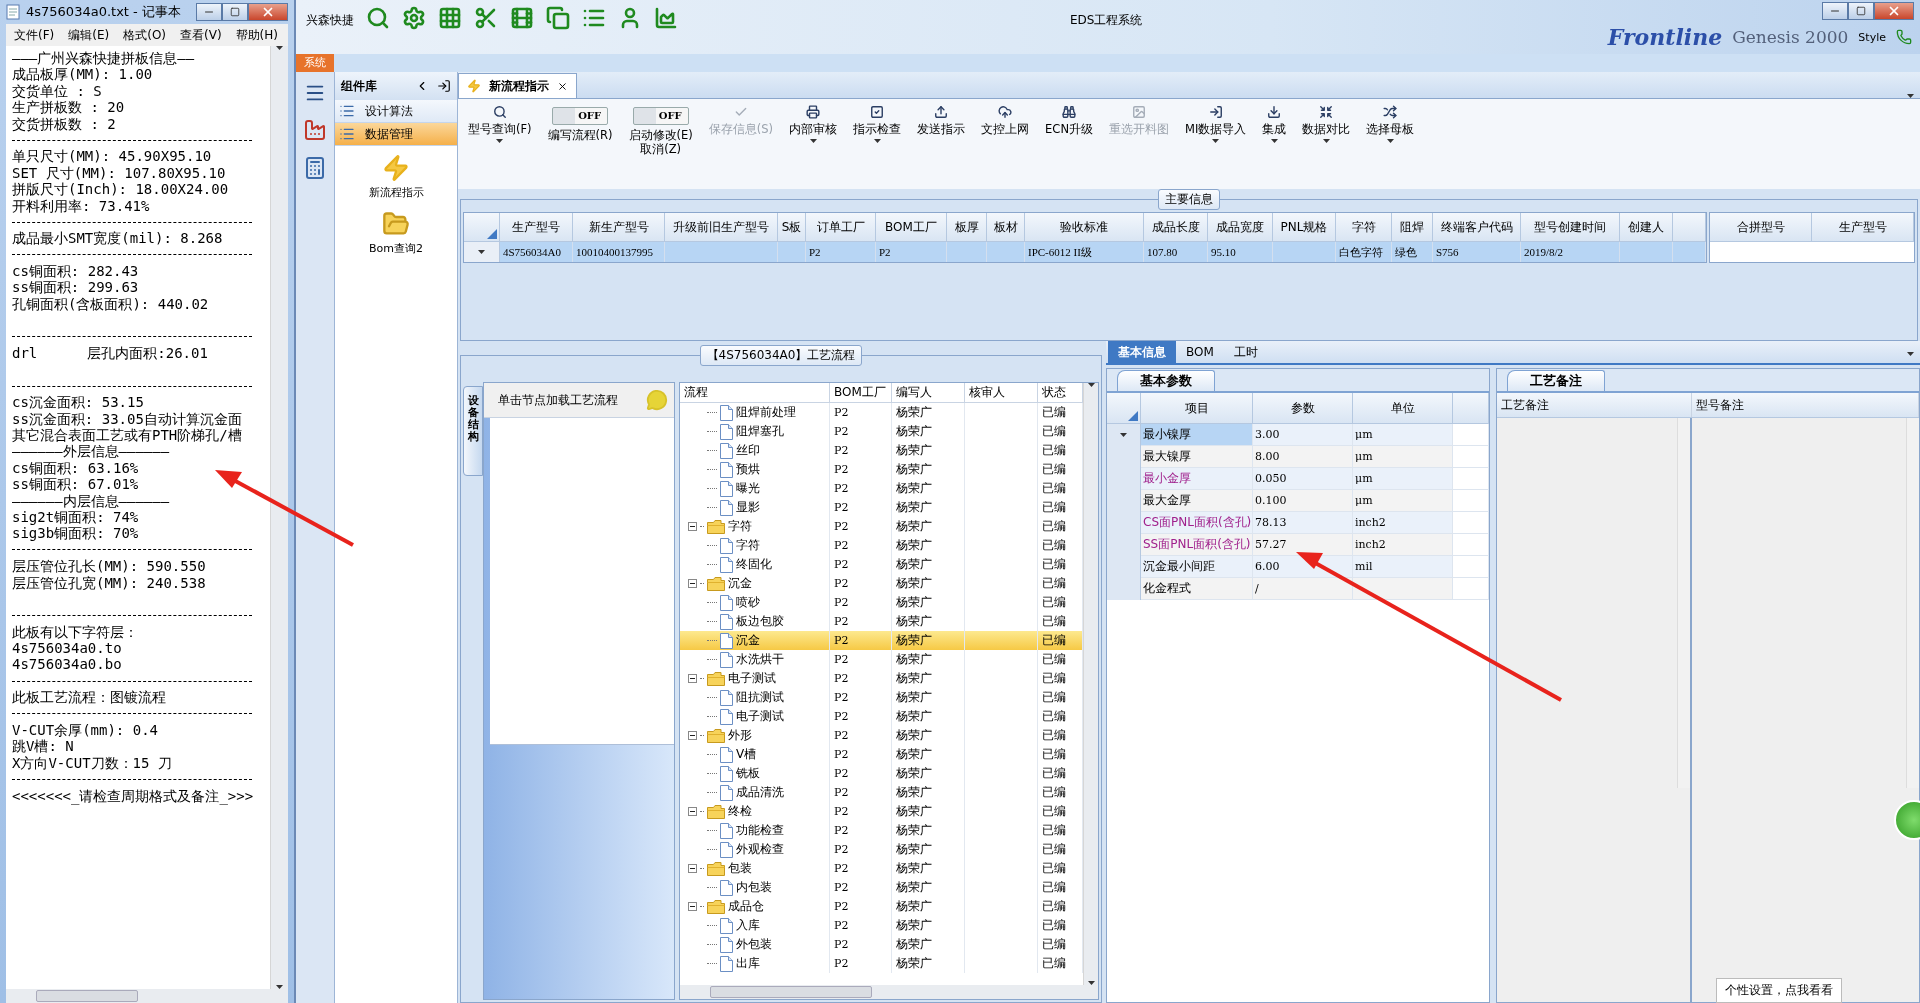 The height and width of the screenshot is (1003, 1920). Describe the element at coordinates (1326, 124) in the screenshot. I see `toolbar-button: 数据对比` at that location.